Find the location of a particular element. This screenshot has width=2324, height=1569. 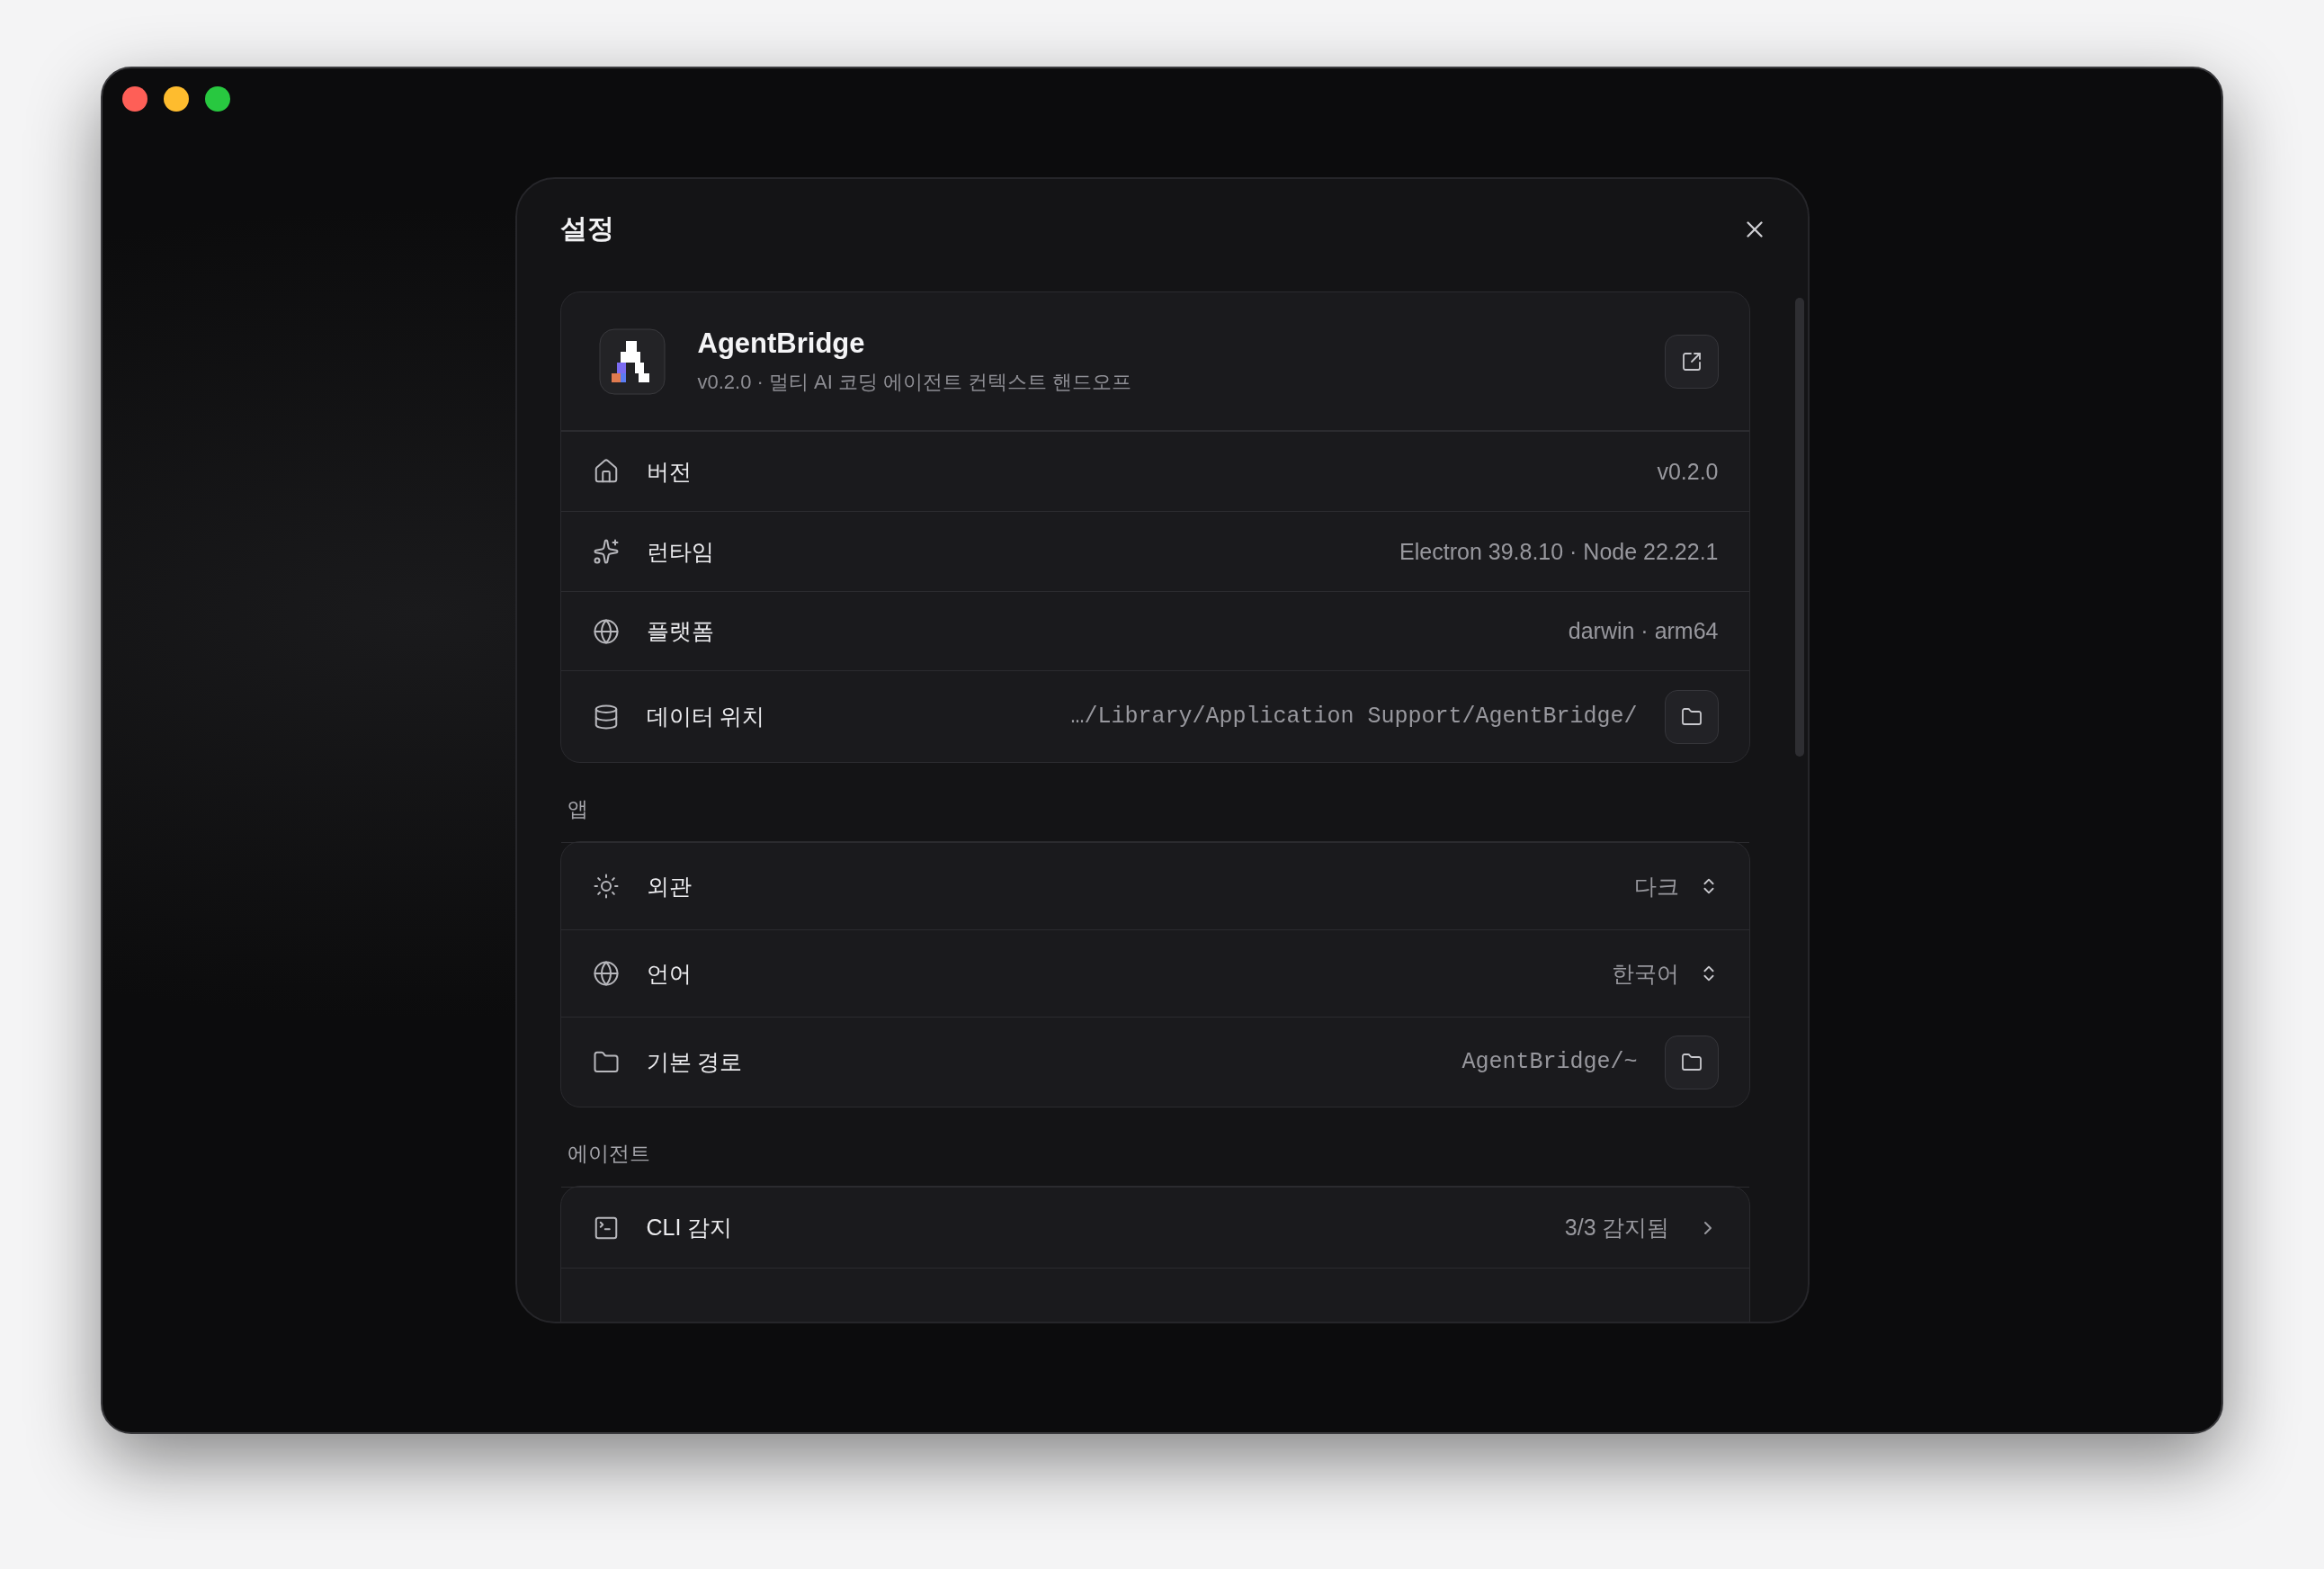

row-label: 언어 is located at coordinates (669, 973).